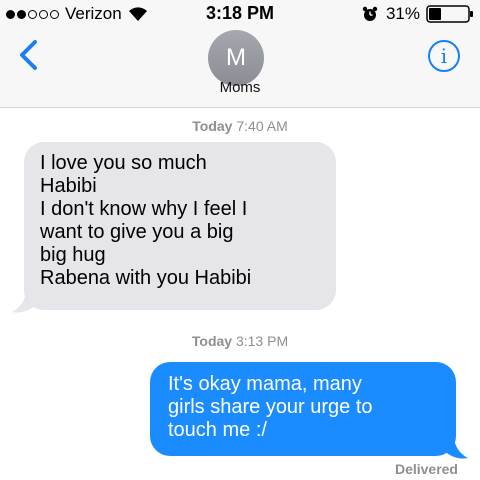 This screenshot has height=480, width=480. What do you see at coordinates (370, 13) in the screenshot?
I see `alarm-icon` at bounding box center [370, 13].